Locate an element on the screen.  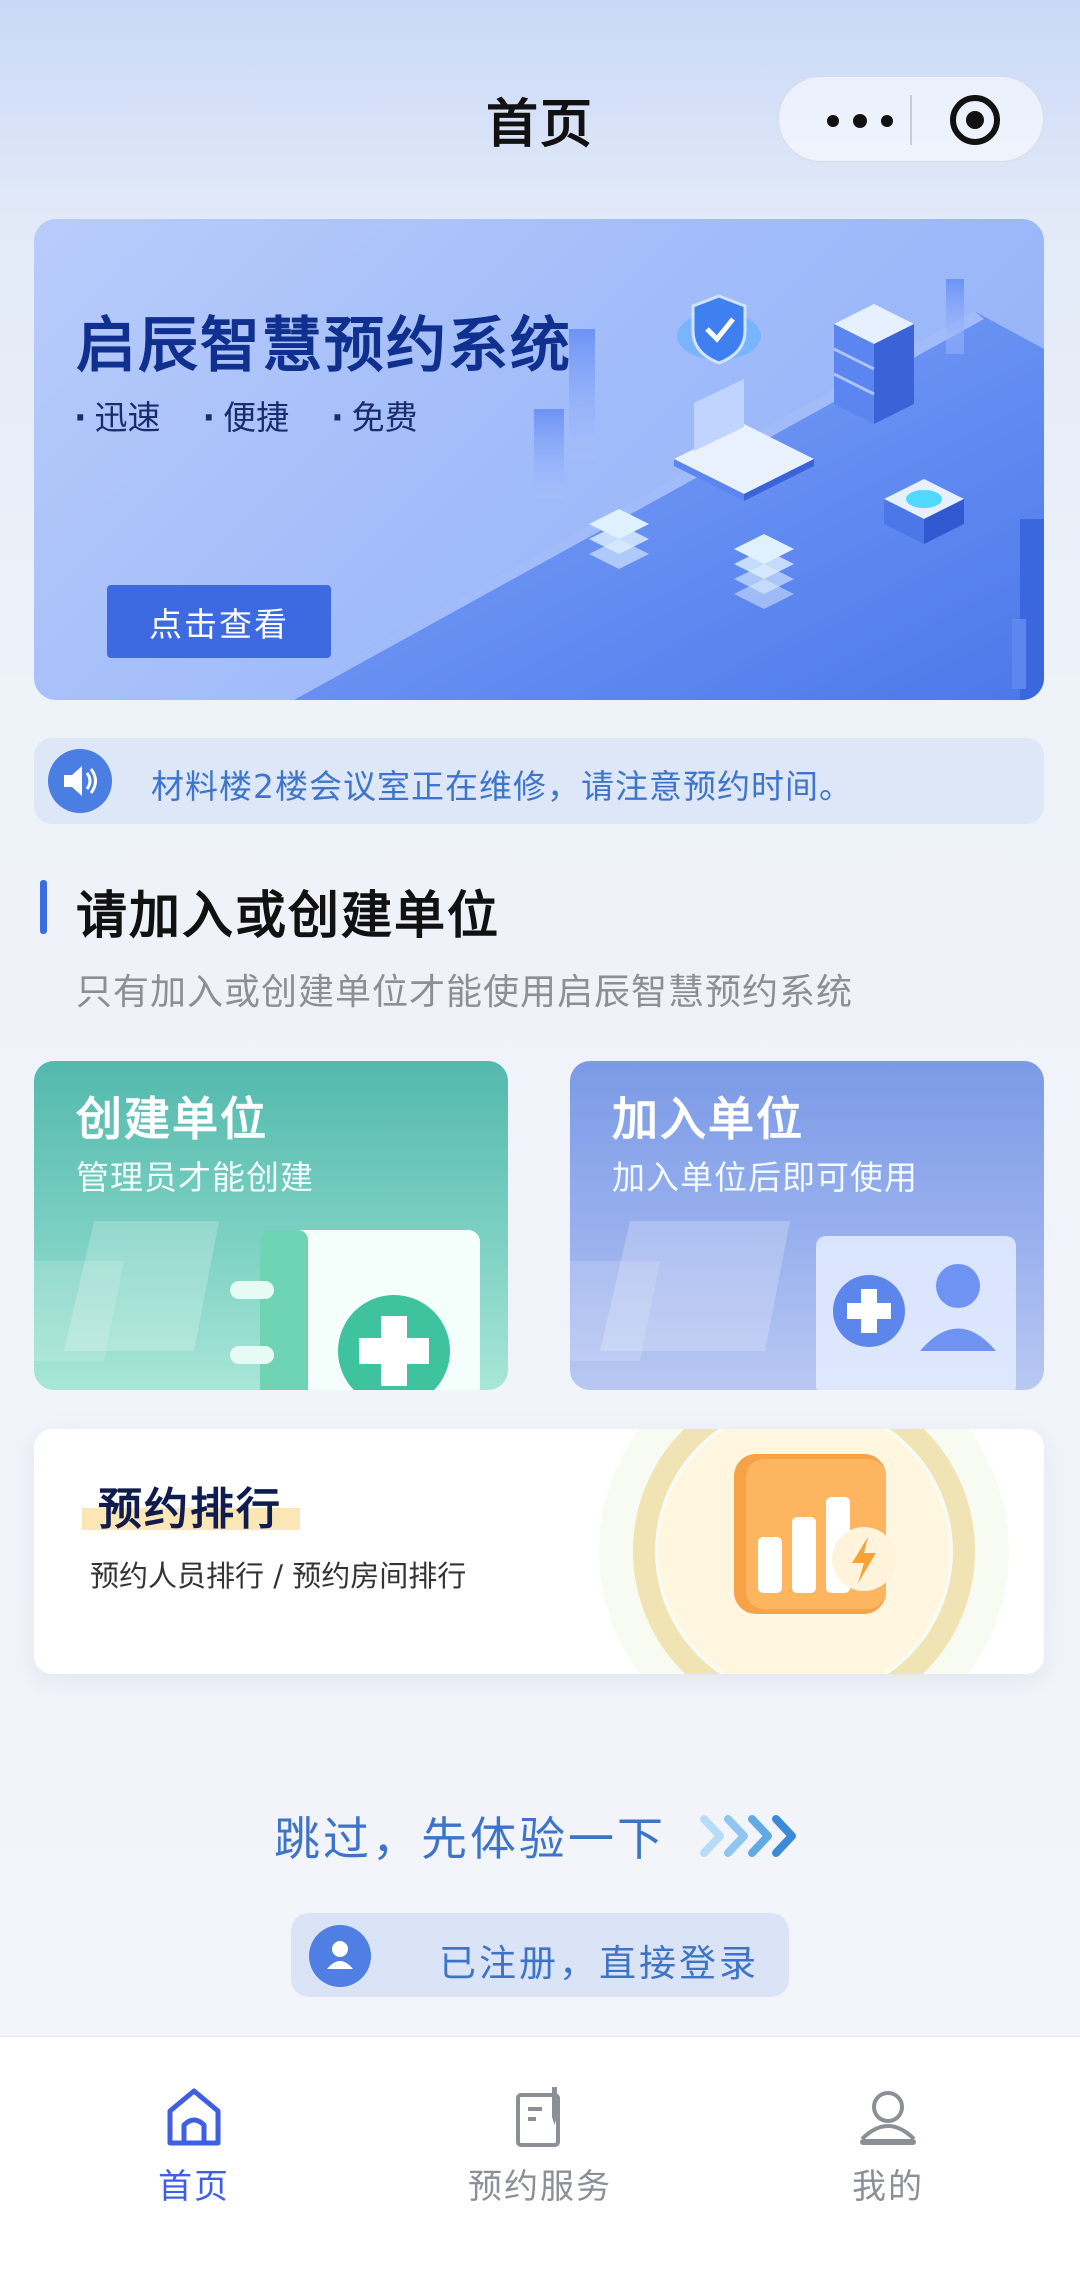
capsule-divider is located at coordinates (911, 120).